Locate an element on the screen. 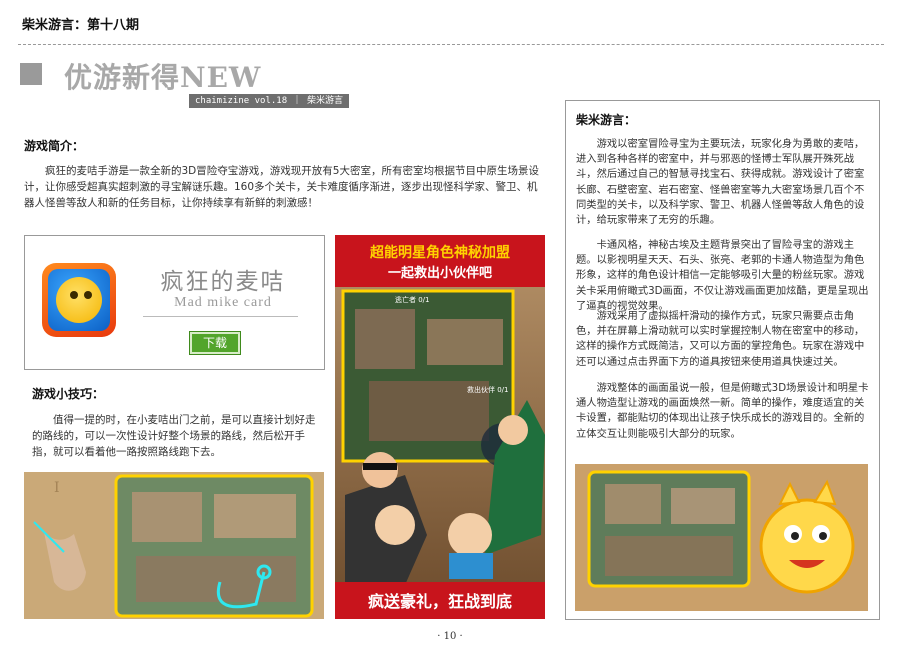 The width and height of the screenshot is (900, 650). sidebar-heading: 柴米游言： is located at coordinates (606, 120).